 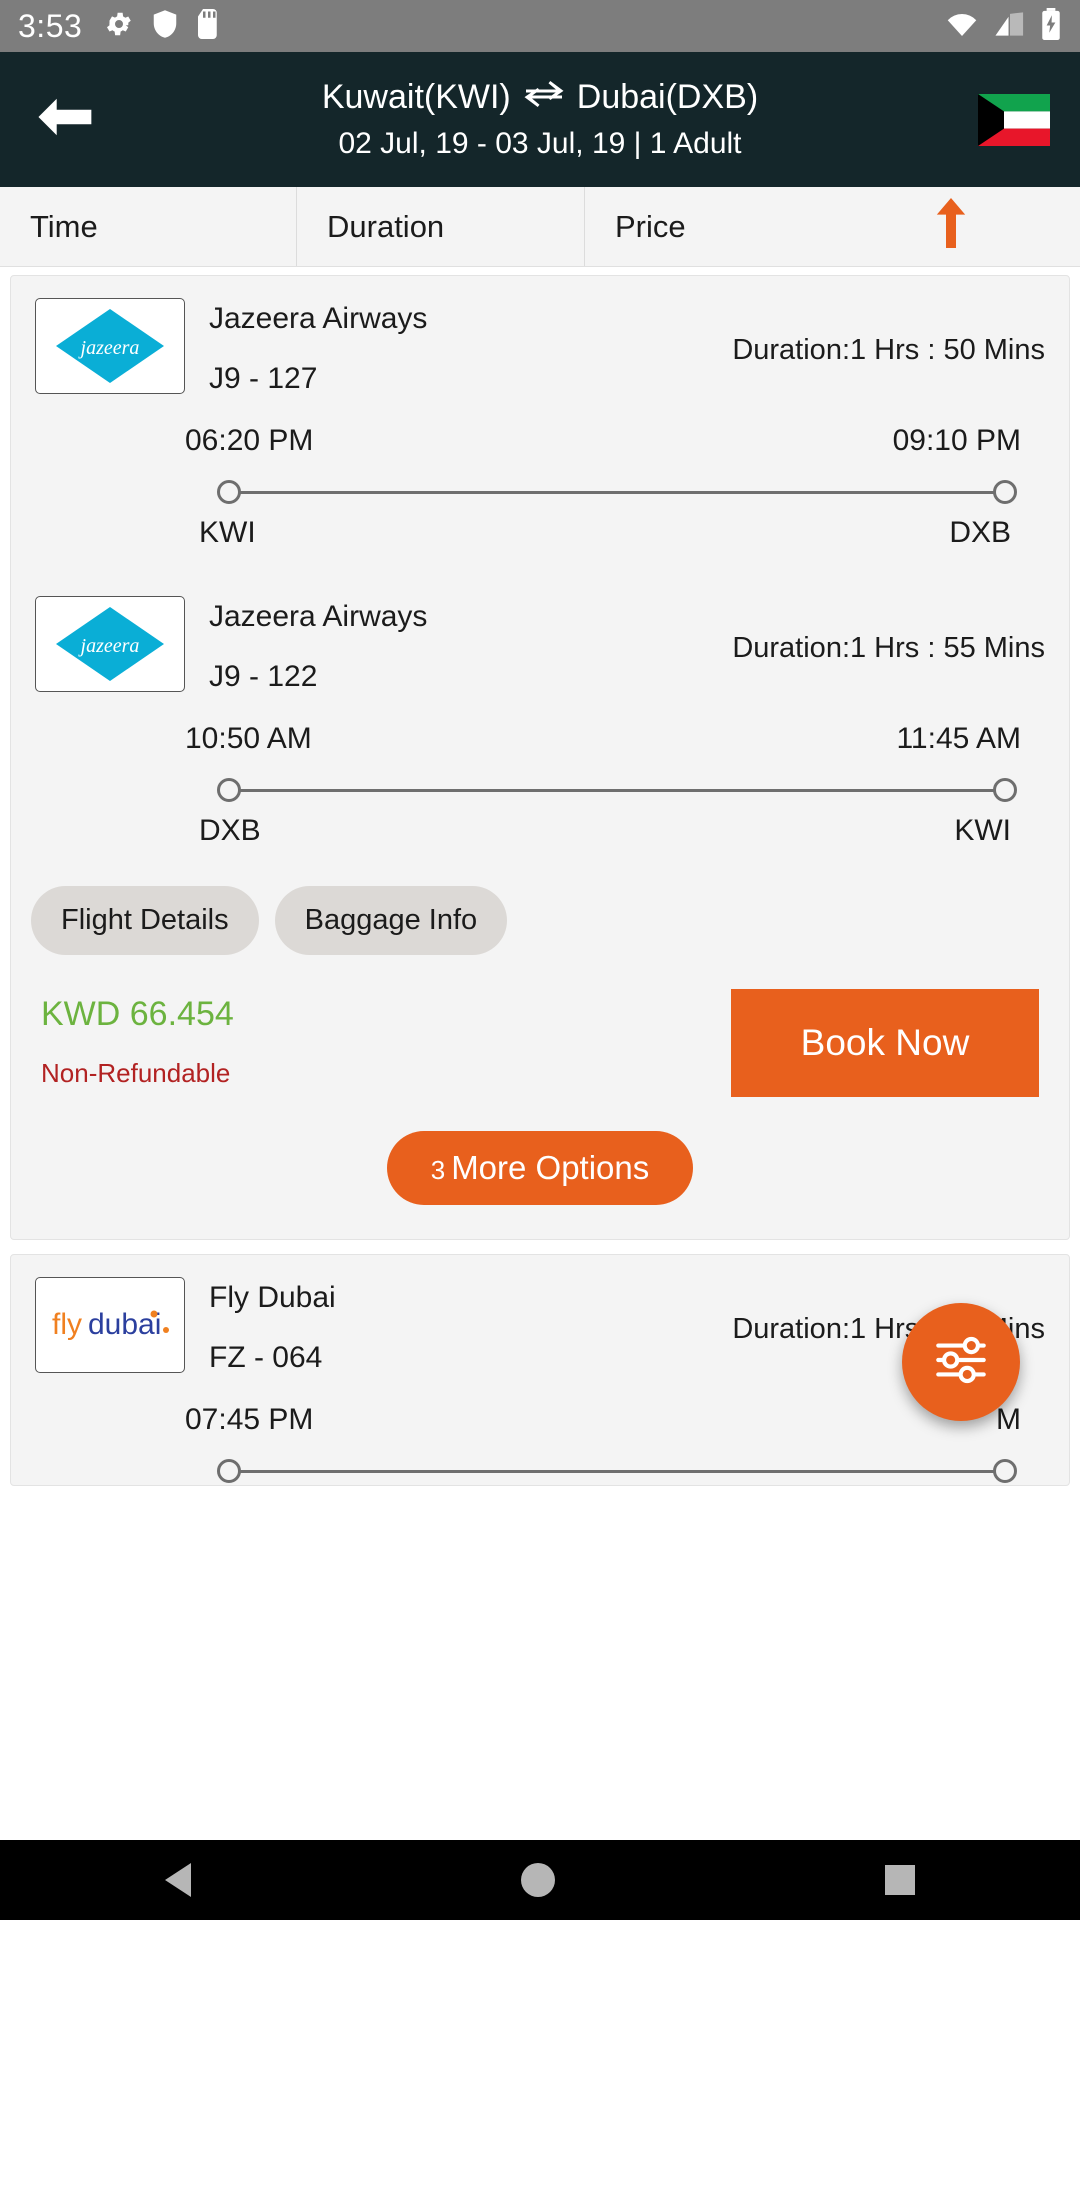 I want to click on depart-time: 06:20 PM, so click(x=249, y=440).